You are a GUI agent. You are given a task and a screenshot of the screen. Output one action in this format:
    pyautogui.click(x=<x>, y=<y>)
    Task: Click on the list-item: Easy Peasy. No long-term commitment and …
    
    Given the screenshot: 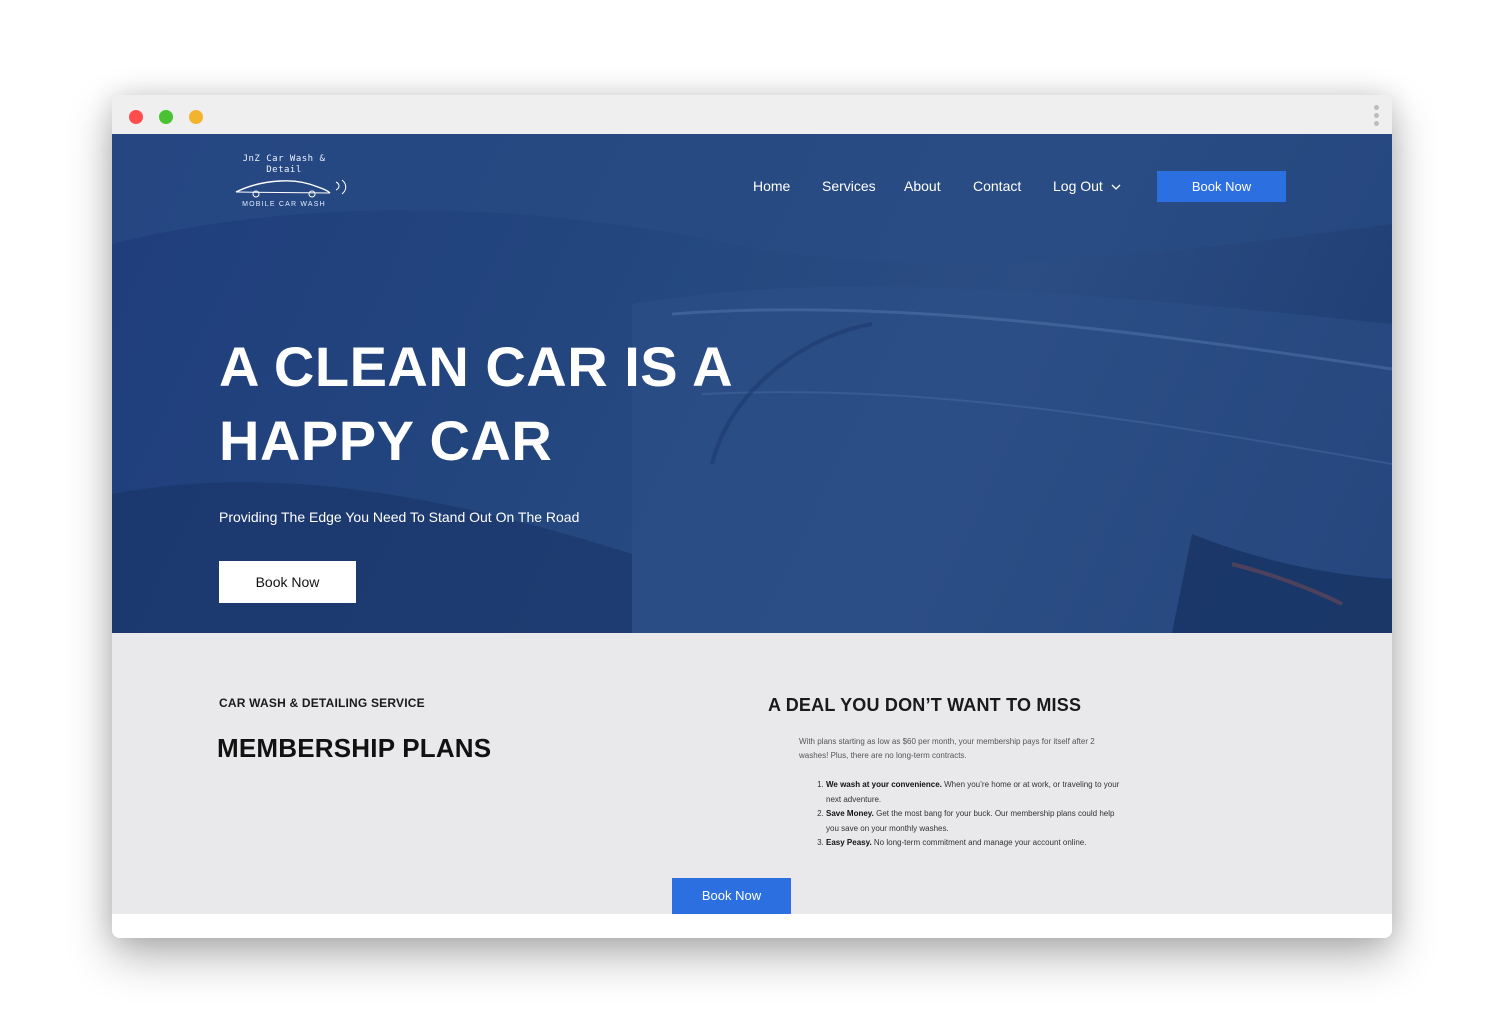 What is the action you would take?
    pyautogui.click(x=976, y=843)
    